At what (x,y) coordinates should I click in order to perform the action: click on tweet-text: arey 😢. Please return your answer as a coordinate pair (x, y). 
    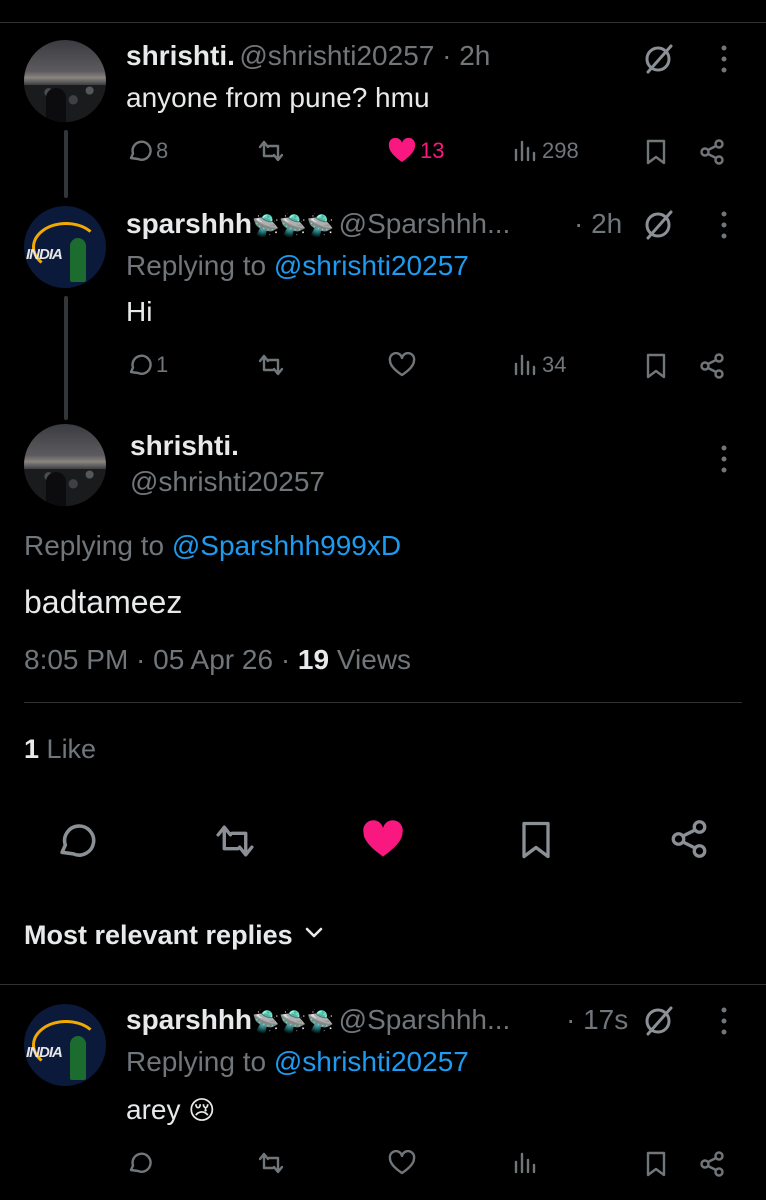
    Looking at the image, I should click on (170, 1110).